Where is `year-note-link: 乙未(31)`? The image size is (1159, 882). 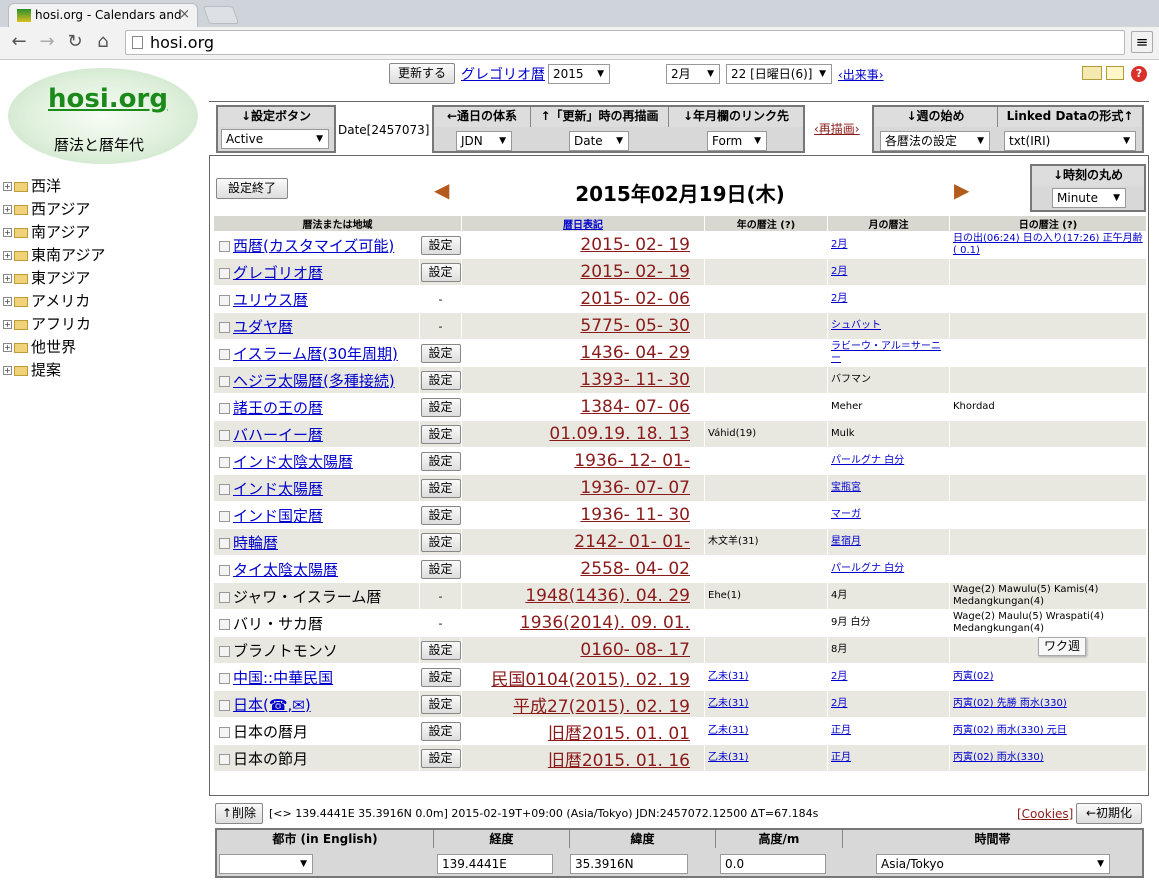 year-note-link: 乙未(31) is located at coordinates (728, 676).